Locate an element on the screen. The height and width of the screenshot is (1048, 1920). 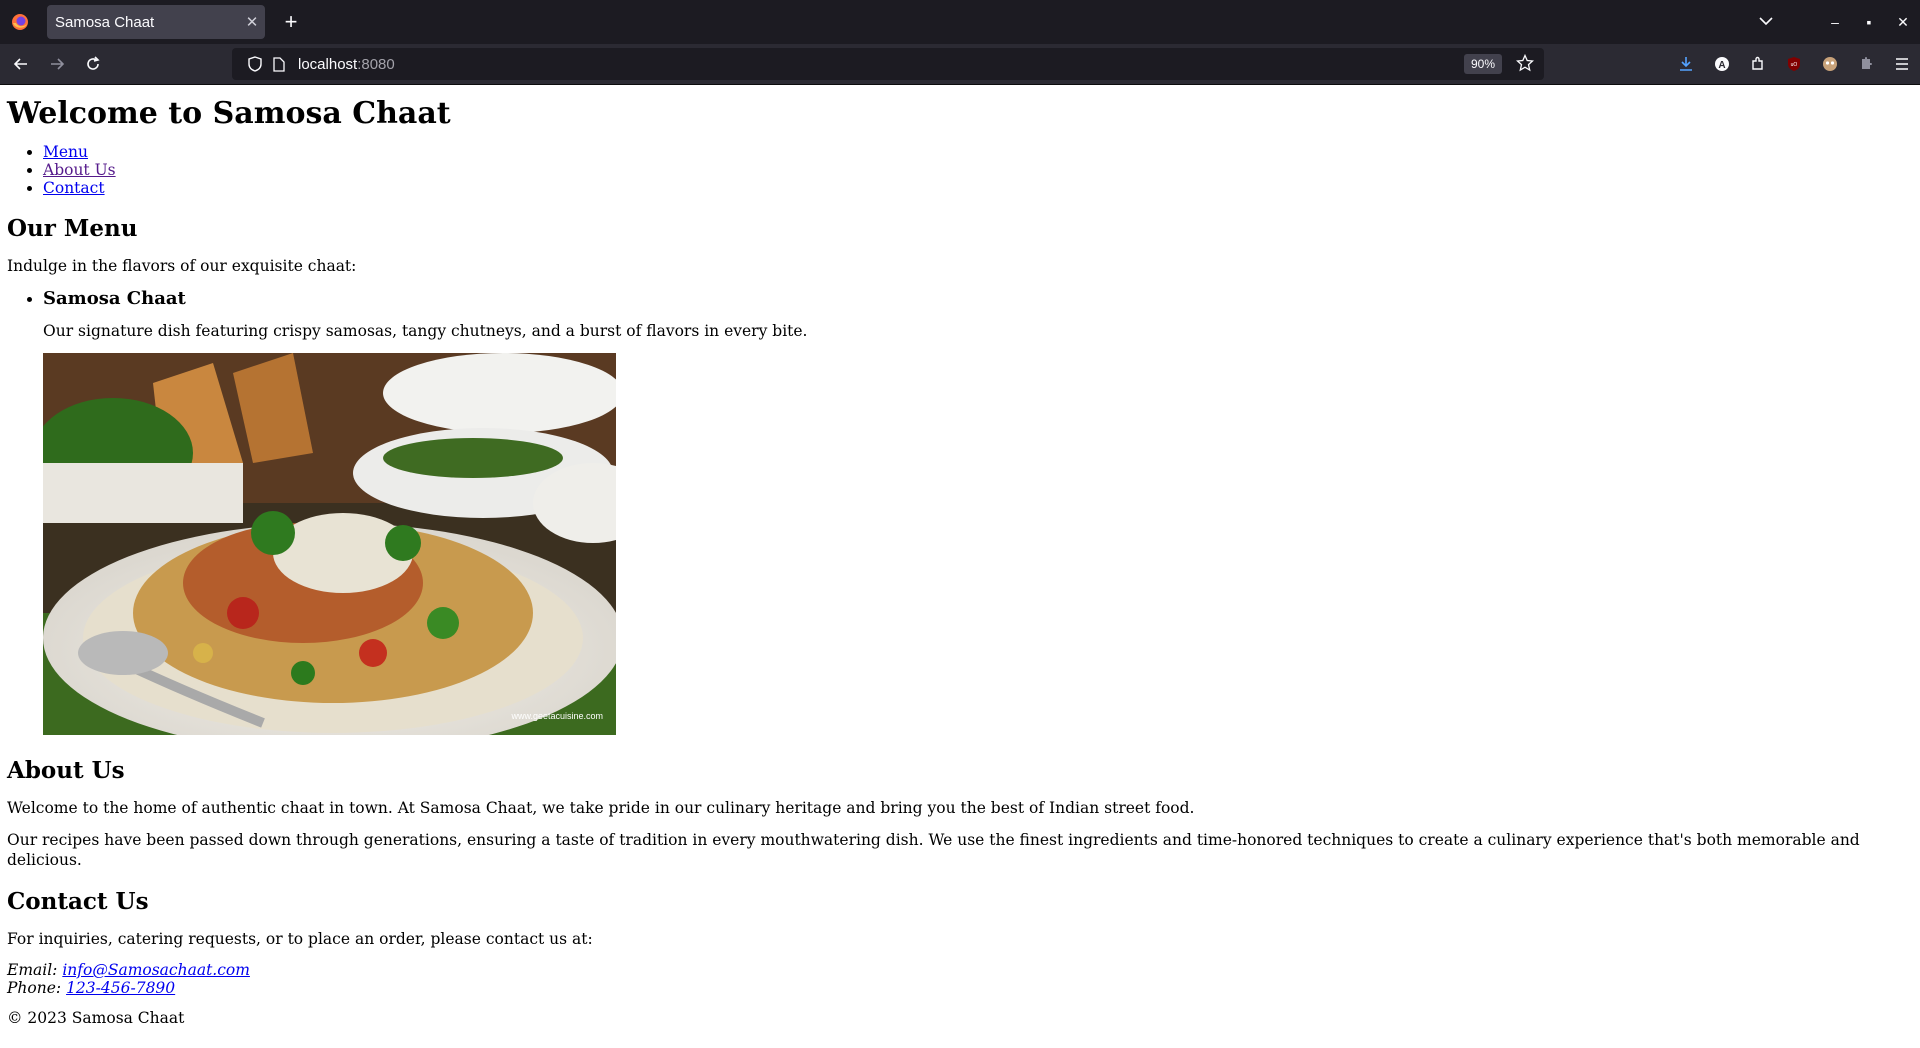
back-button is located at coordinates (21, 64).